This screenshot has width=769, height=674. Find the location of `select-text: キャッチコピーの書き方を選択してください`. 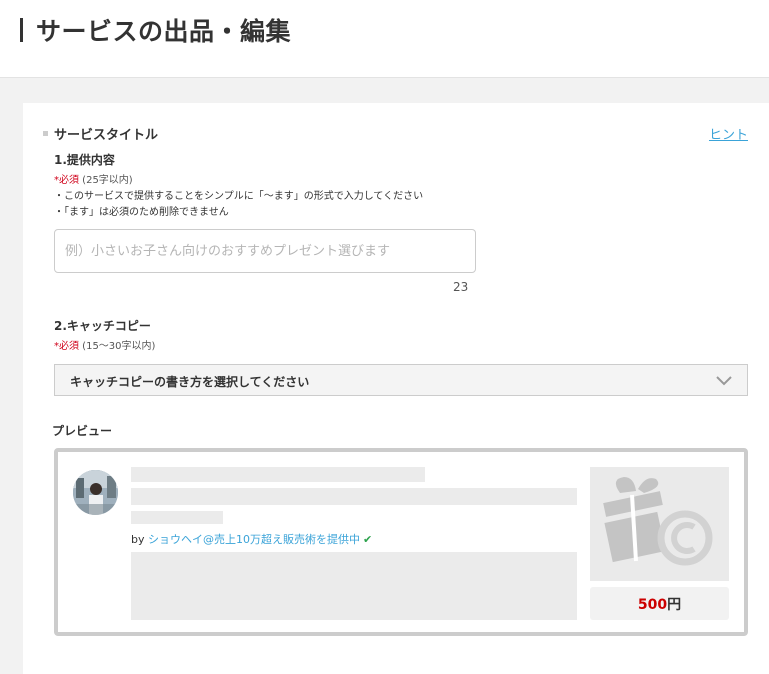

select-text: キャッチコピーの書き方を選択してください is located at coordinates (190, 382).